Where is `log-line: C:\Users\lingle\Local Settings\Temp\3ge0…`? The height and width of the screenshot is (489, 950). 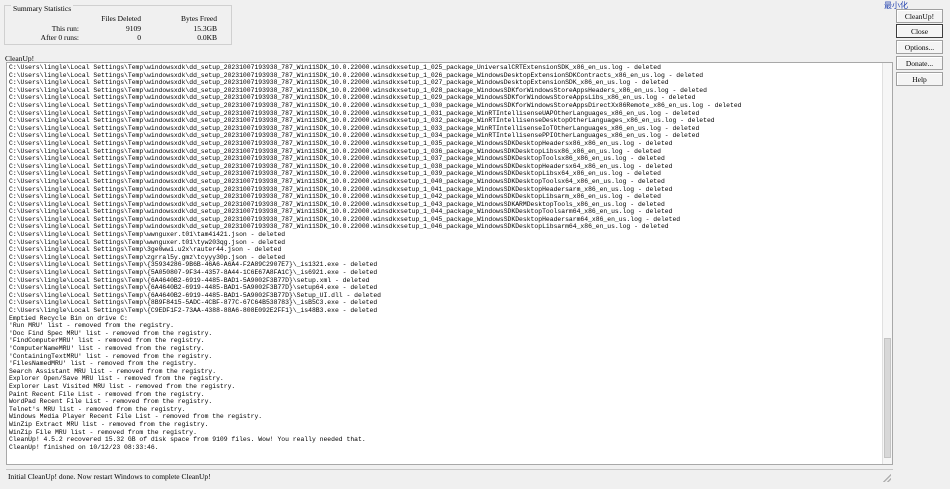
log-line: C:\Users\lingle\Local Settings\Temp\3ge0… is located at coordinates (145, 250).